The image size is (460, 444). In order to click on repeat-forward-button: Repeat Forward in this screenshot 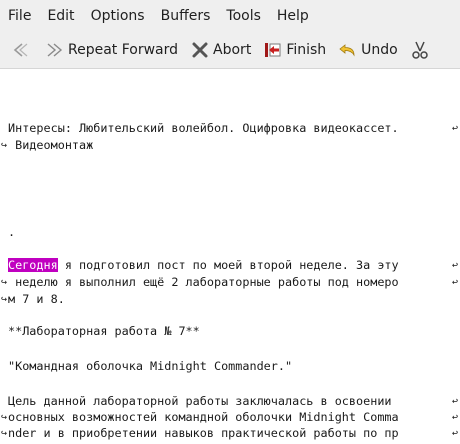, I will do `click(111, 50)`.